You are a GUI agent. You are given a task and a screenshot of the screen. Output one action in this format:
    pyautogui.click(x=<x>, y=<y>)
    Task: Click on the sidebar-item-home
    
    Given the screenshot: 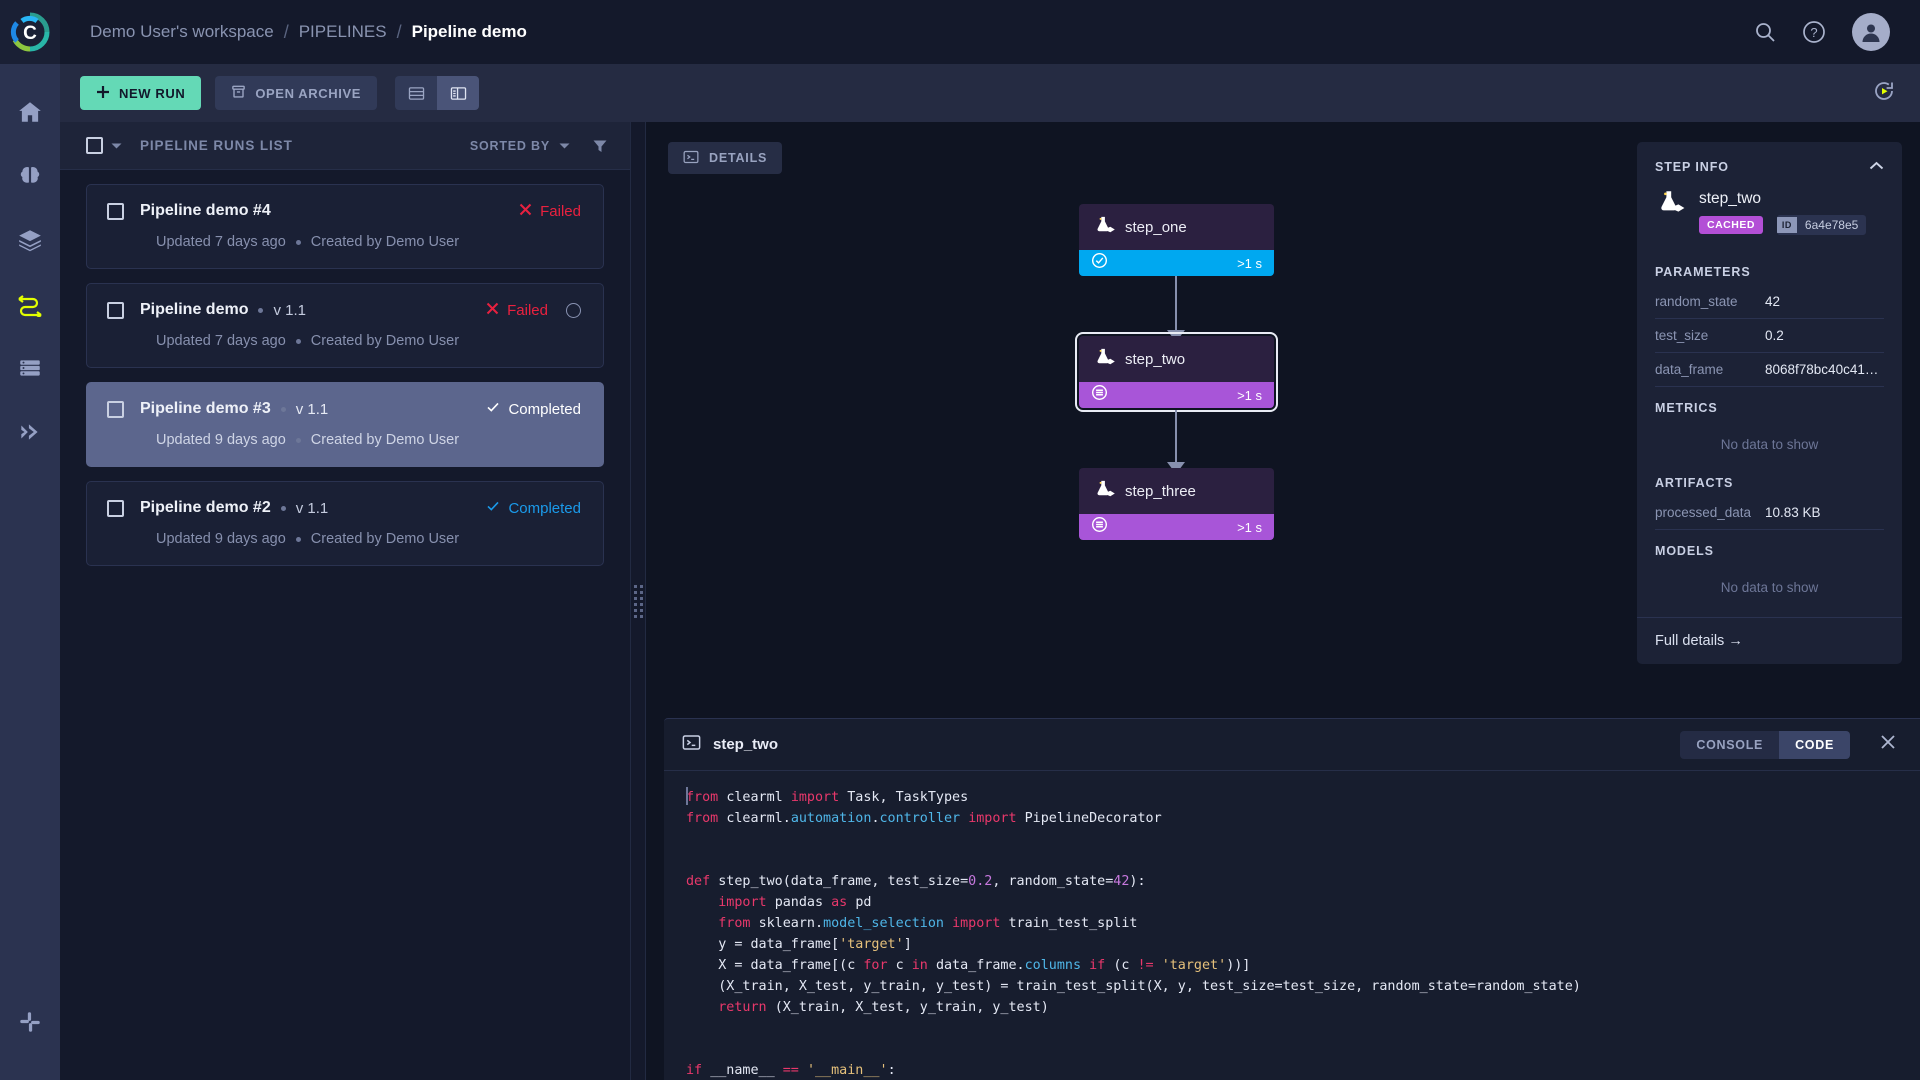 What is the action you would take?
    pyautogui.click(x=30, y=112)
    